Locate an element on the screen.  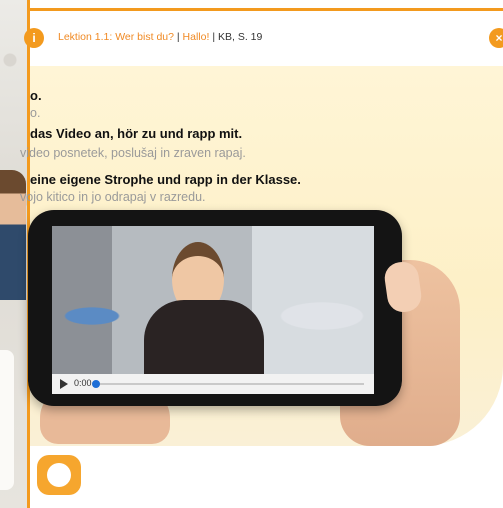
video-progress-track is located at coordinates (230, 384).